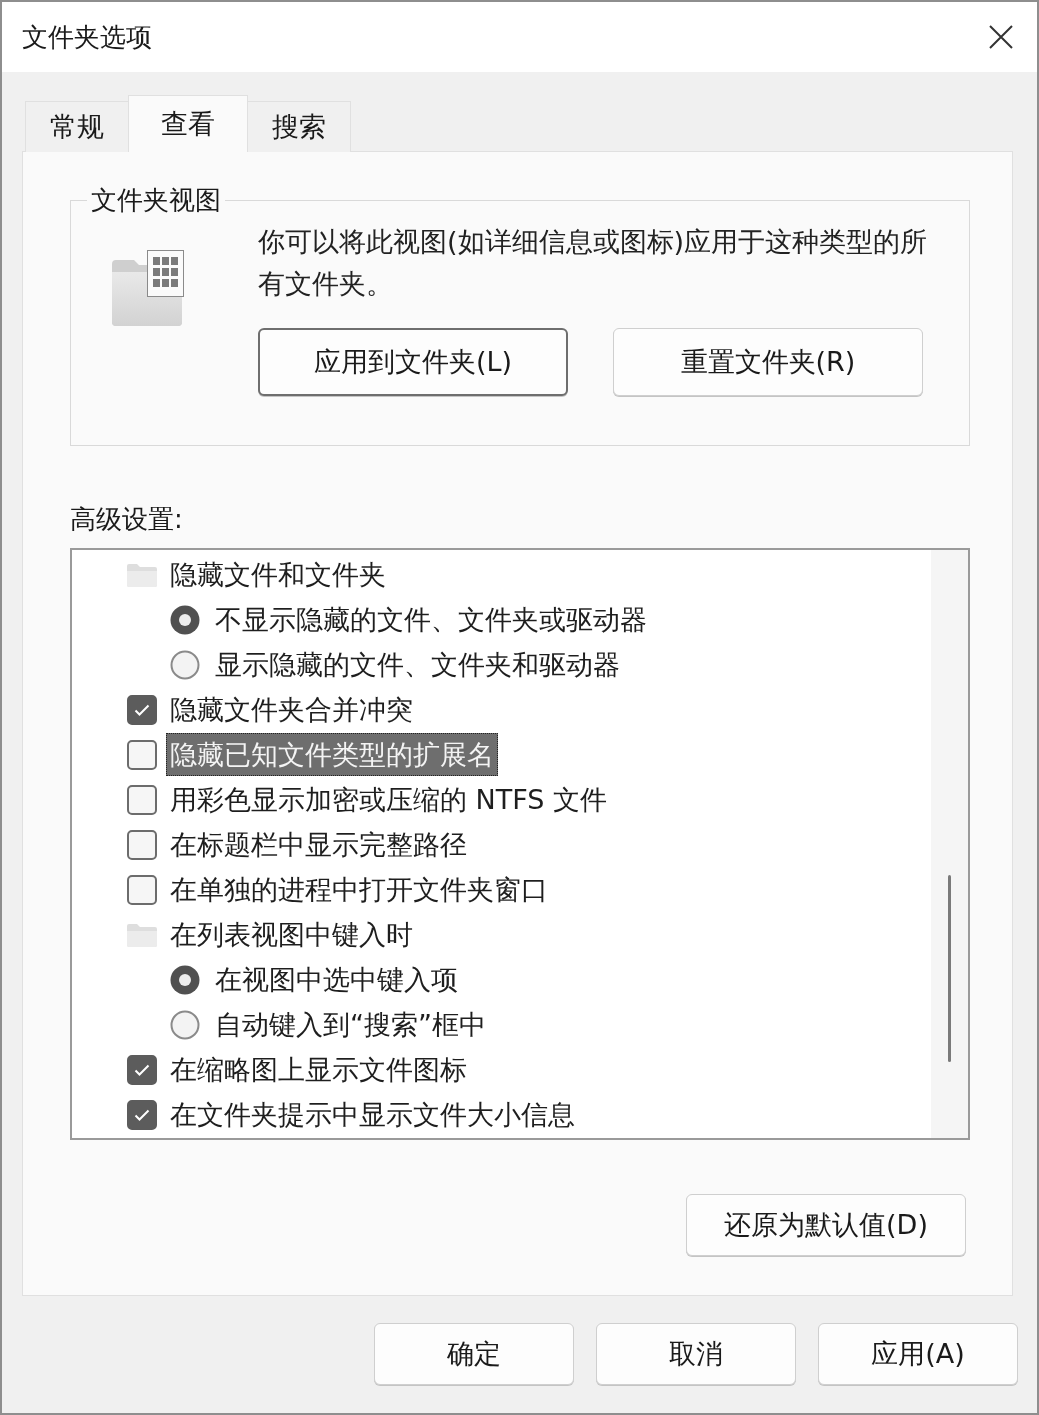 Image resolution: width=1039 pixels, height=1415 pixels. What do you see at coordinates (350, 1024) in the screenshot?
I see `option-label: 自动键入到“搜索”框中` at bounding box center [350, 1024].